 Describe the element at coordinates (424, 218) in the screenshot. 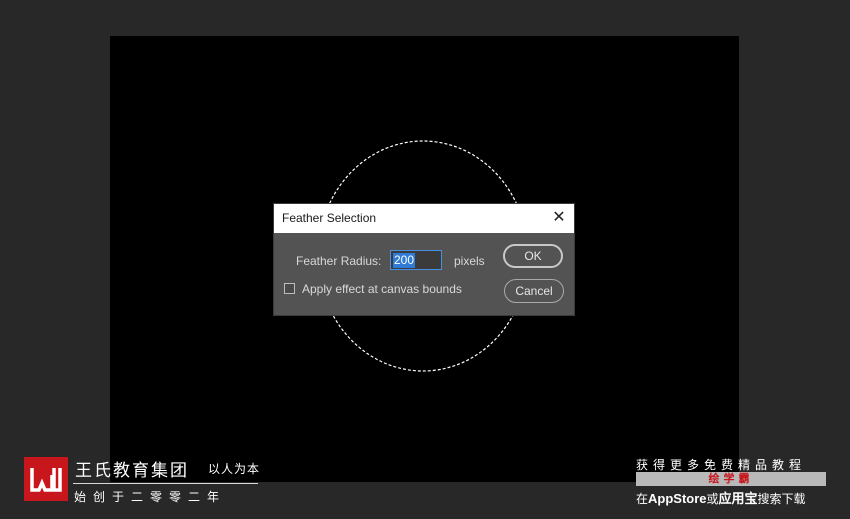

I see `dialog-titlebar: Feather Selection ✕` at that location.